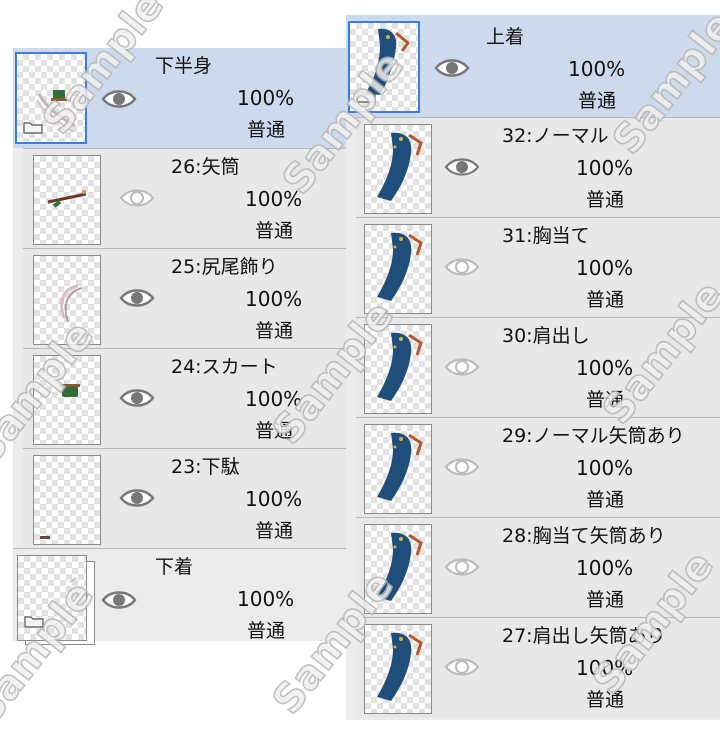  Describe the element at coordinates (205, 167) in the screenshot. I see `layer-name: 26:矢筒` at that location.